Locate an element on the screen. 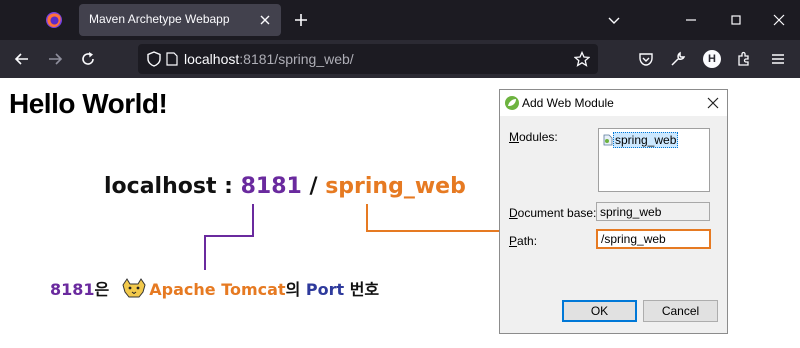  note-particle: 은 is located at coordinates (102, 289).